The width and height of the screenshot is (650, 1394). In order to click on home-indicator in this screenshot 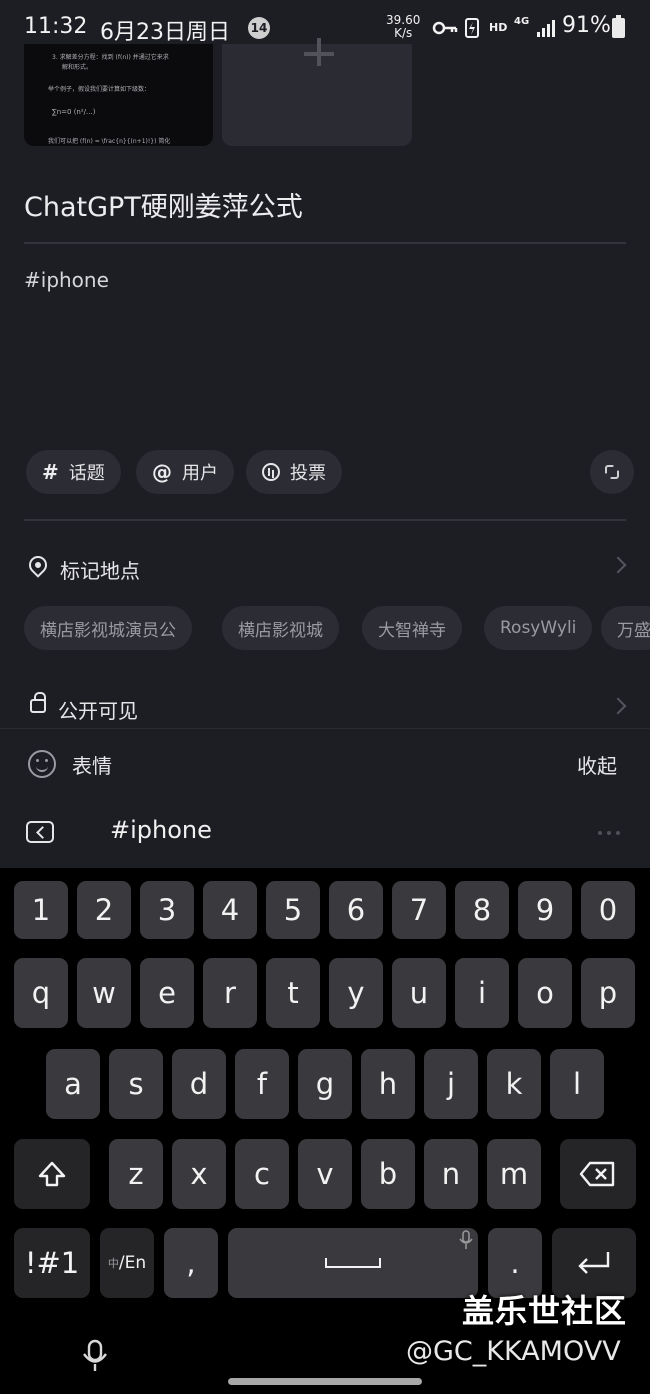, I will do `click(325, 1381)`.